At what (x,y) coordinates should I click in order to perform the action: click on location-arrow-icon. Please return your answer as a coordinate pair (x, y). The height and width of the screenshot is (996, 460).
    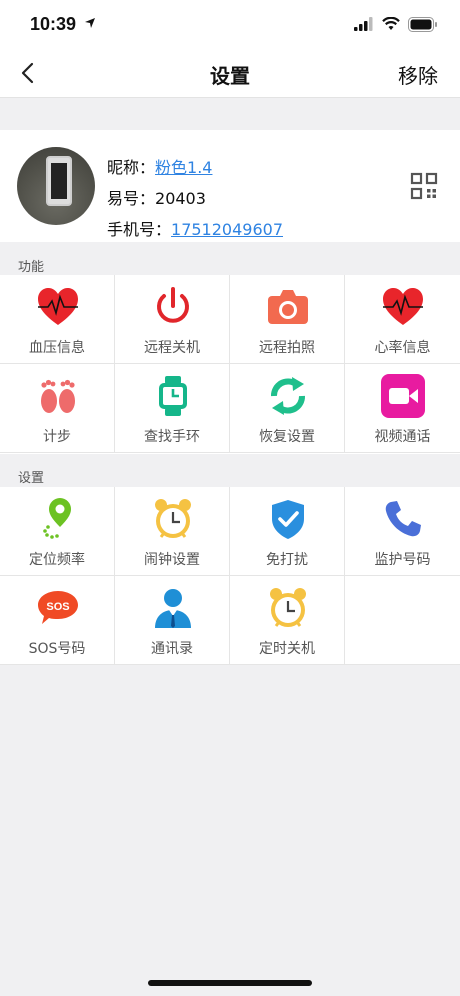
    Looking at the image, I should click on (90, 23).